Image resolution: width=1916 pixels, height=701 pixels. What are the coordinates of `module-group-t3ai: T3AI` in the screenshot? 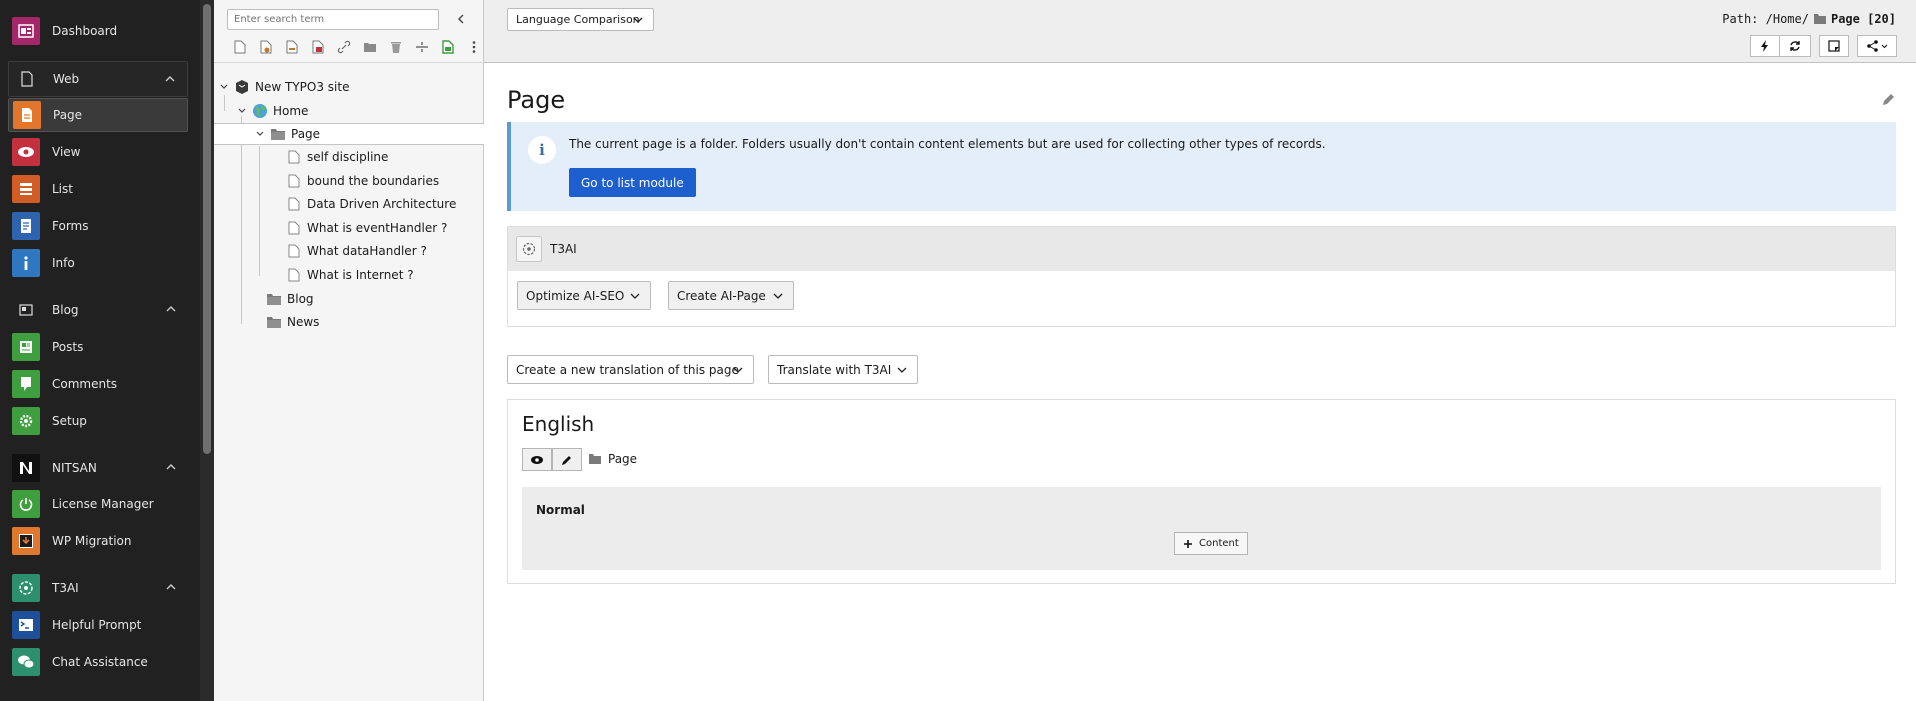 It's located at (98, 588).